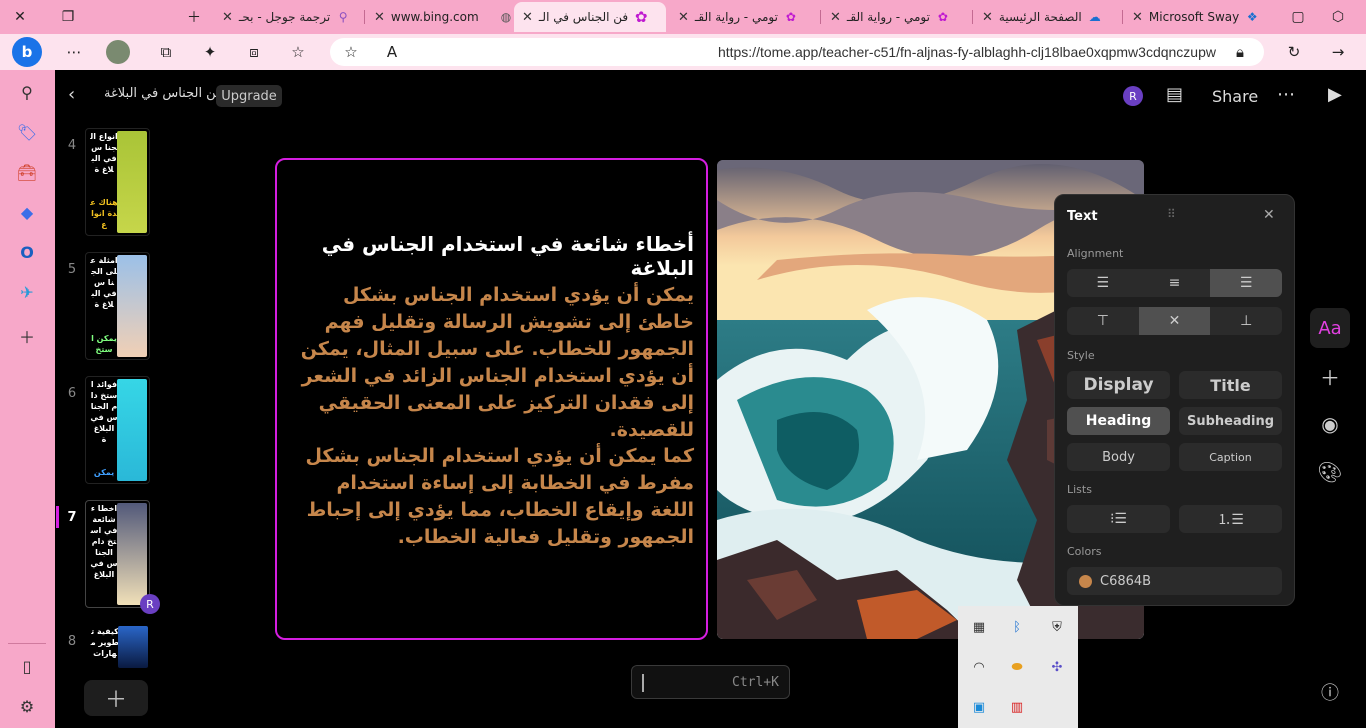 Image resolution: width=1366 pixels, height=728 pixels. Describe the element at coordinates (1118, 385) in the screenshot. I see `style-display-button: Display` at that location.